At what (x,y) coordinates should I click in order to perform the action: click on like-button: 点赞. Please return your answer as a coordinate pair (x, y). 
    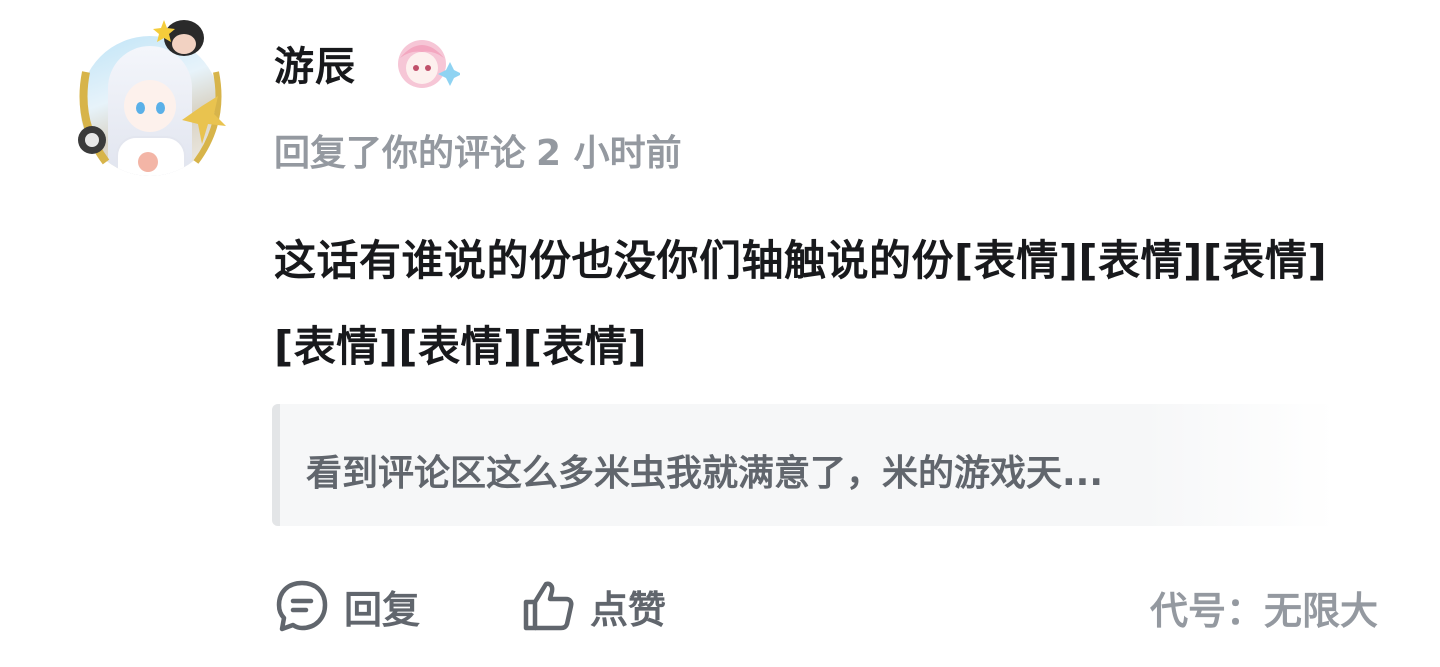
    Looking at the image, I should click on (593, 606).